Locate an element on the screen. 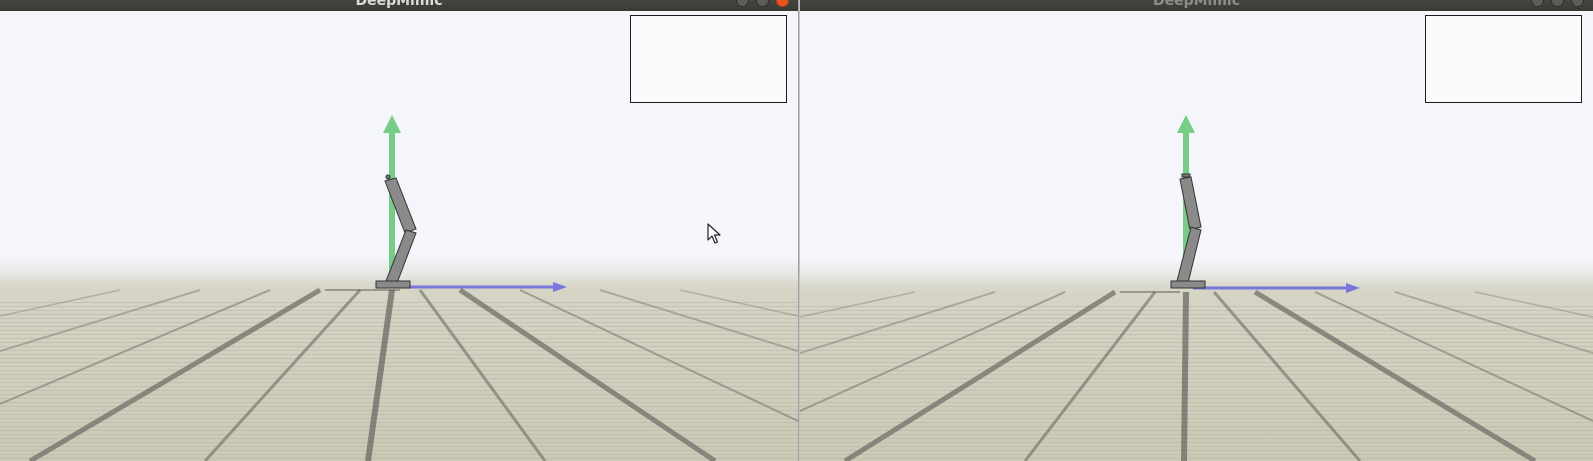 Image resolution: width=1593 pixels, height=461 pixels. mouse-pointer-icon is located at coordinates (714, 233).